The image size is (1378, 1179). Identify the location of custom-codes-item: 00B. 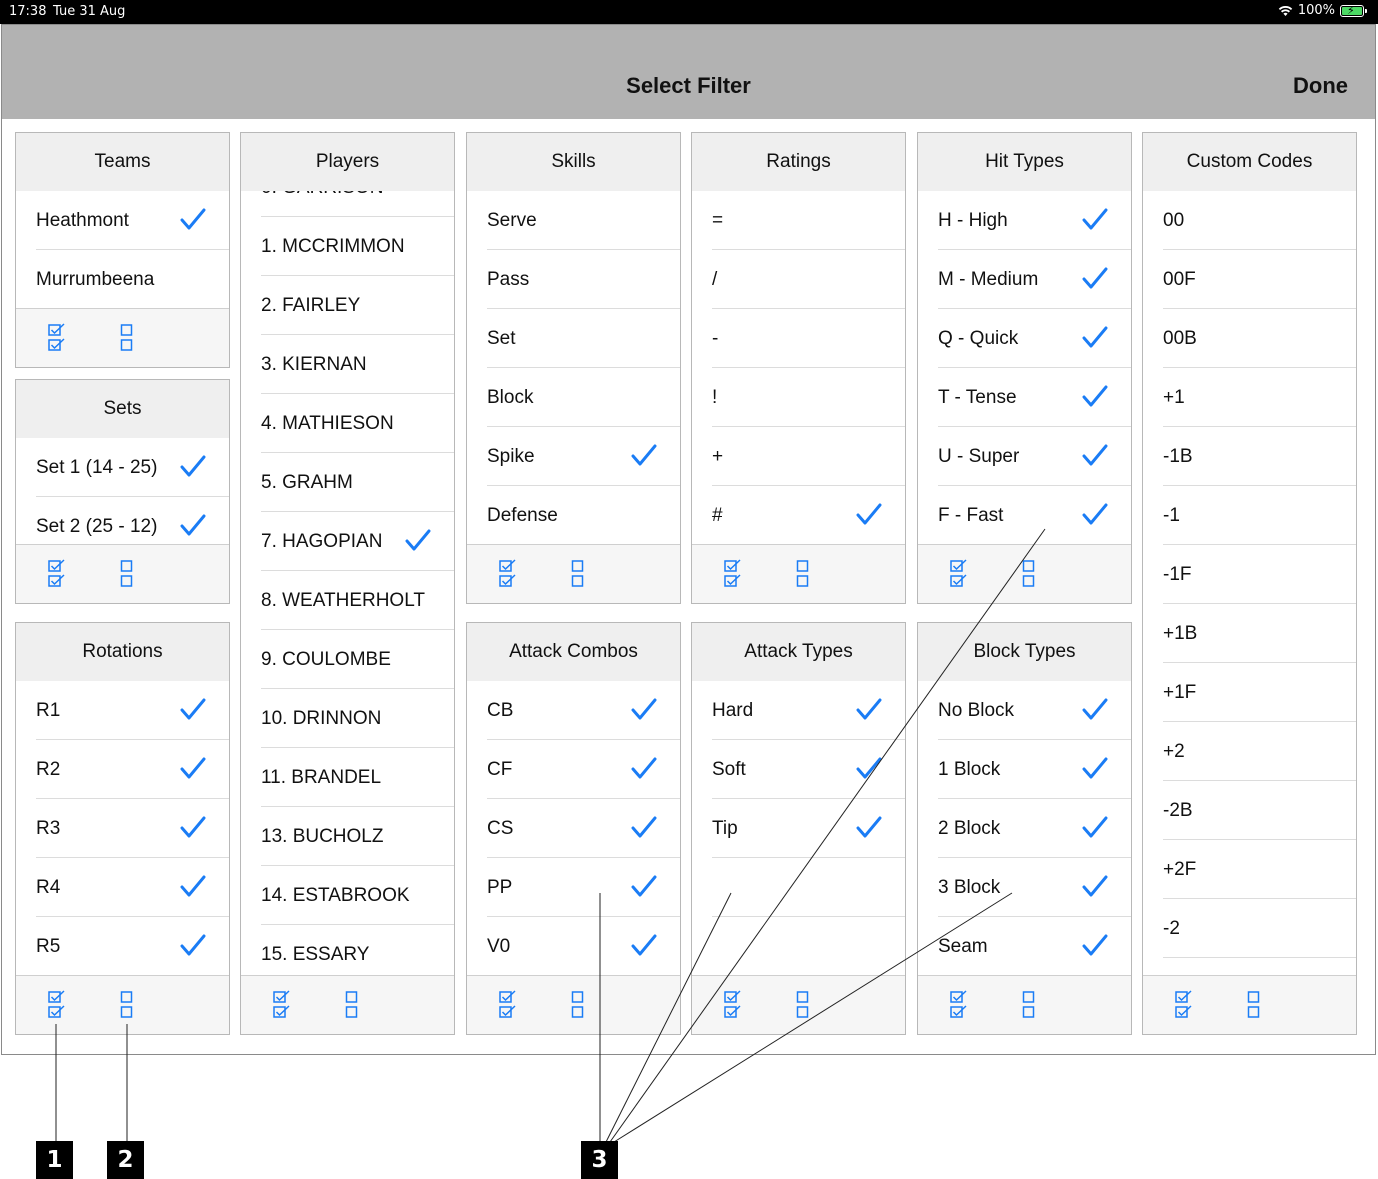
(1259, 338).